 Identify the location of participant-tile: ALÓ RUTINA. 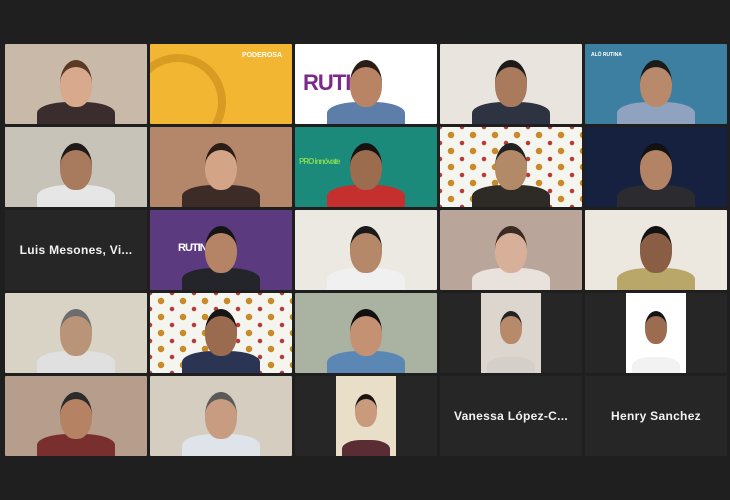
(656, 84).